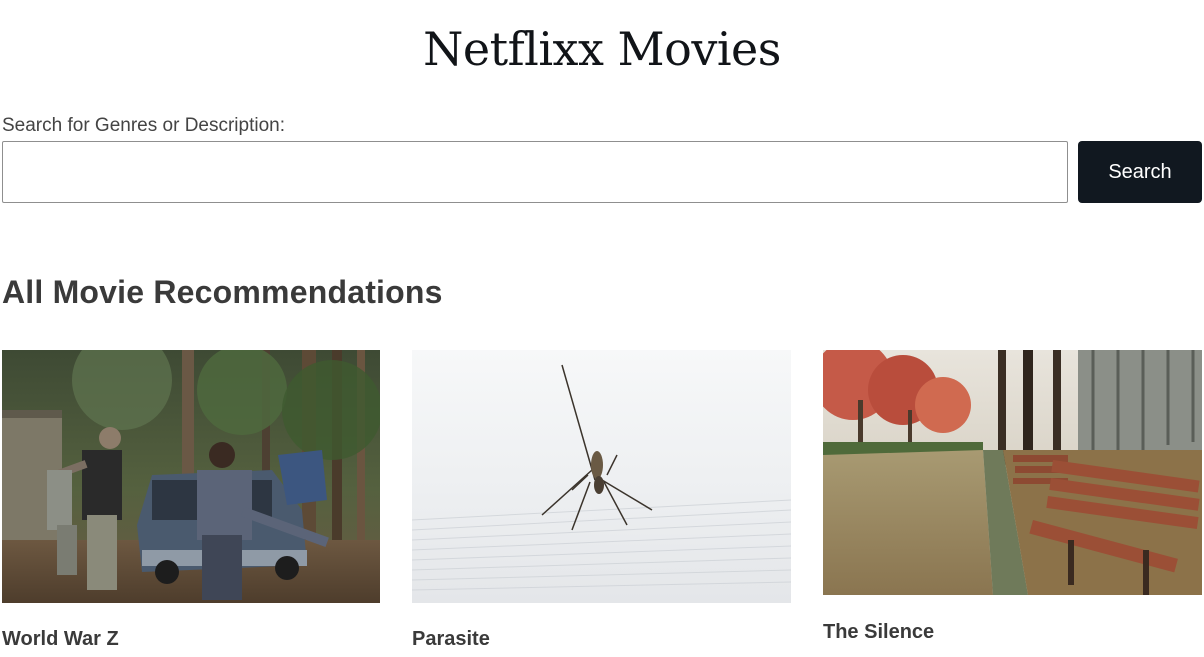 This screenshot has width=1204, height=657. Describe the element at coordinates (1140, 172) in the screenshot. I see `search-button: Search` at that location.